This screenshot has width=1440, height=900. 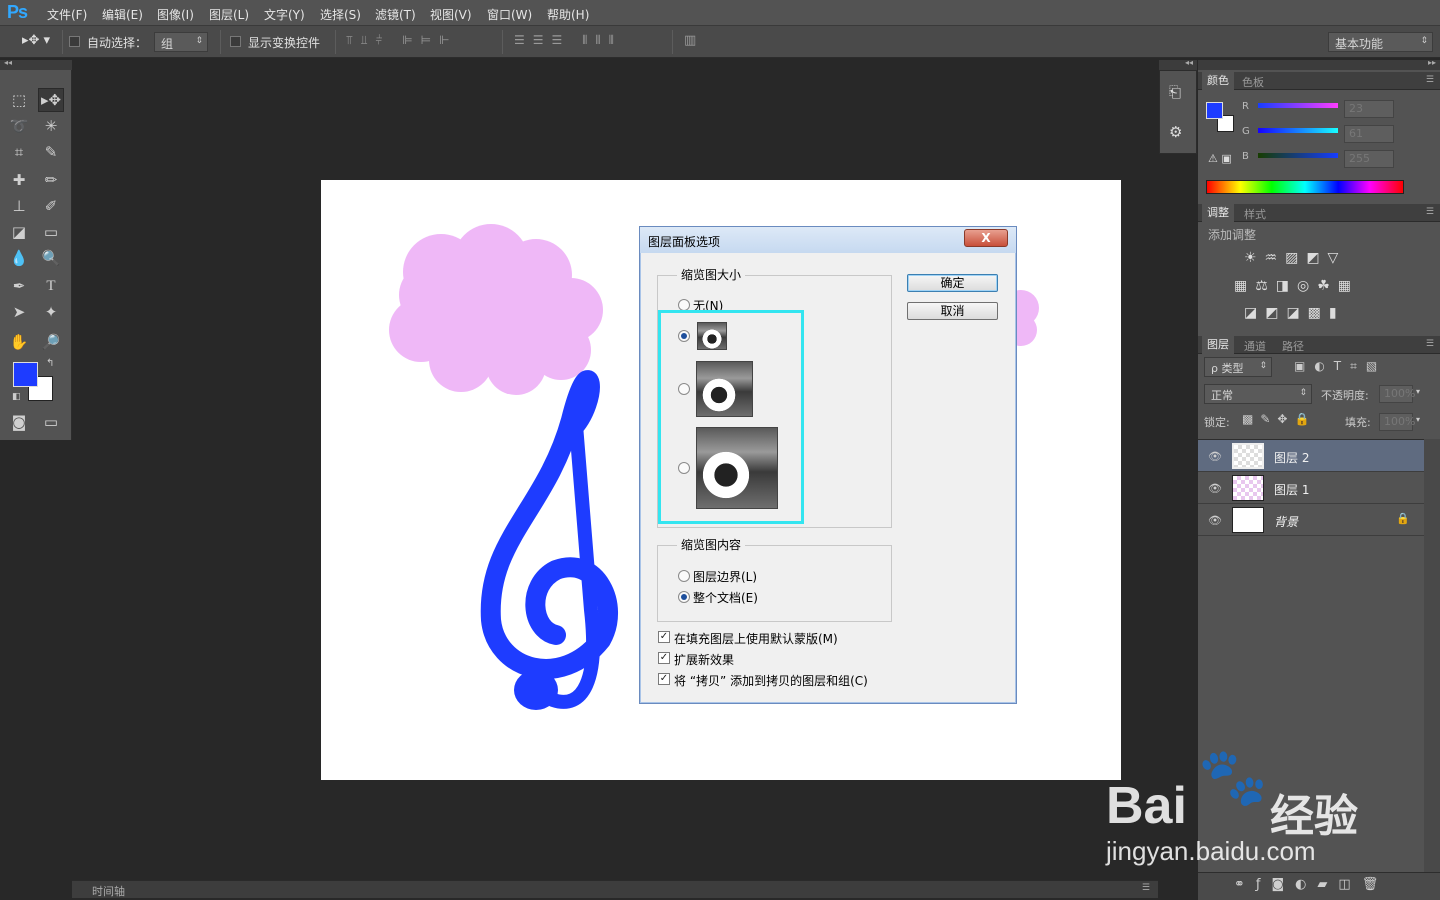 I want to click on add-copy-checkbox: ✓, so click(x=664, y=679).